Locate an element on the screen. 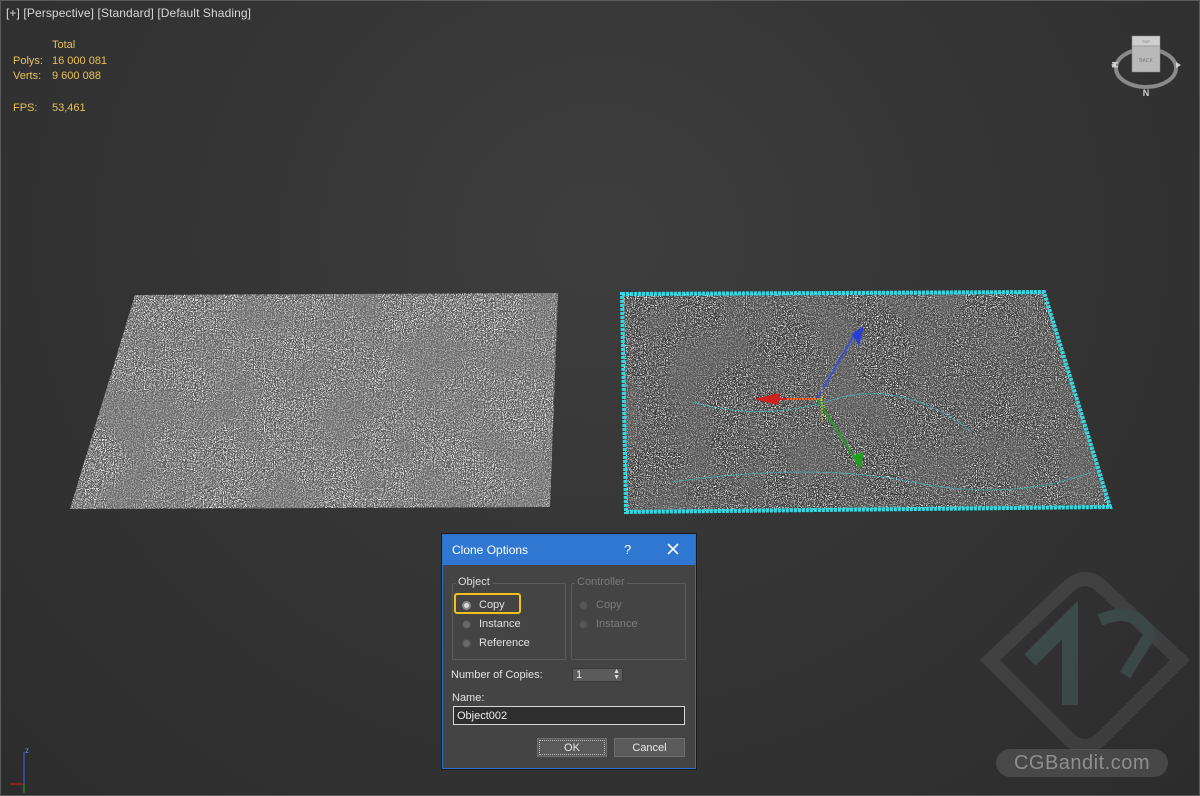 The width and height of the screenshot is (1200, 796). polys-label: Polys: is located at coordinates (28, 60).